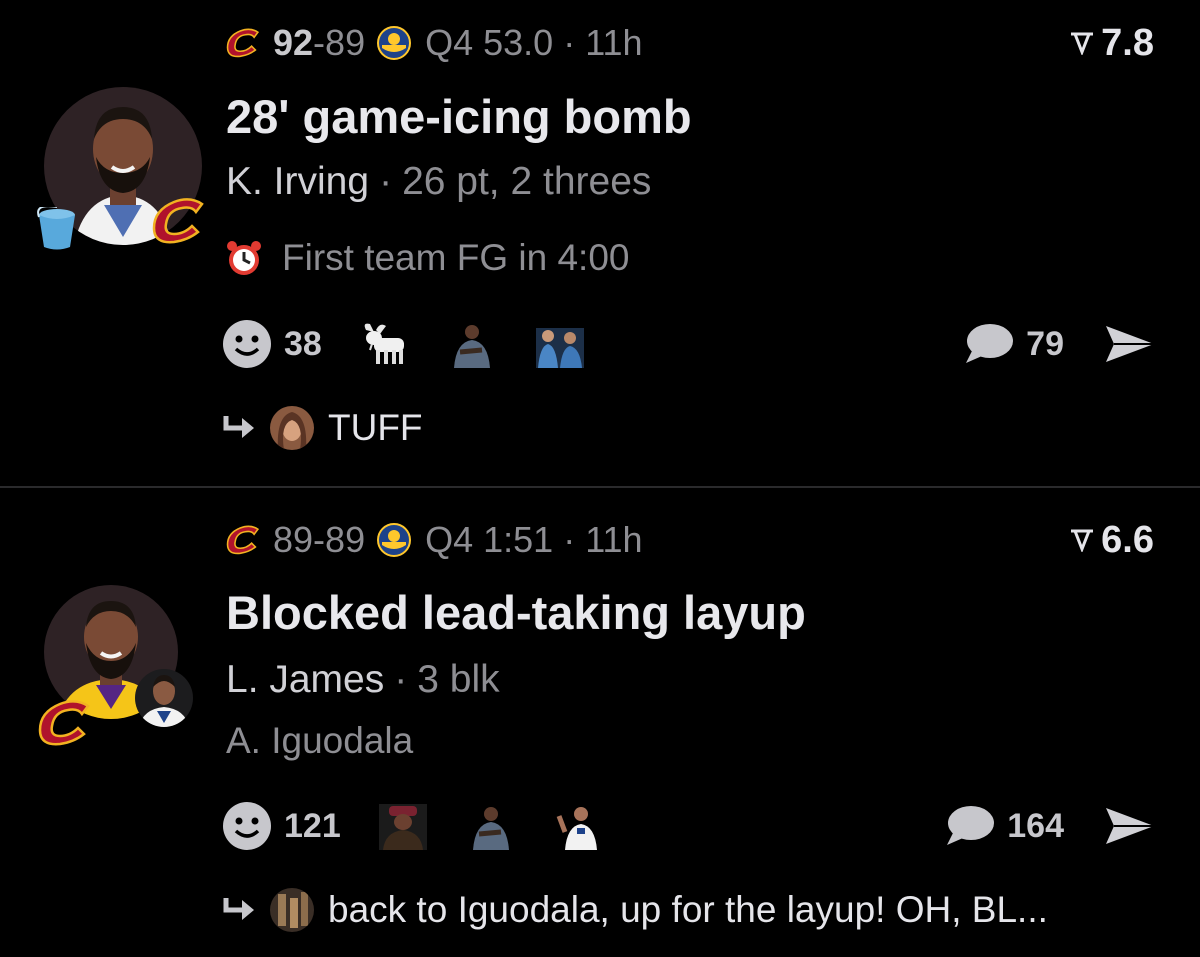 The image size is (1200, 957). I want to click on note-text: First team FG in 4:00, so click(456, 257).